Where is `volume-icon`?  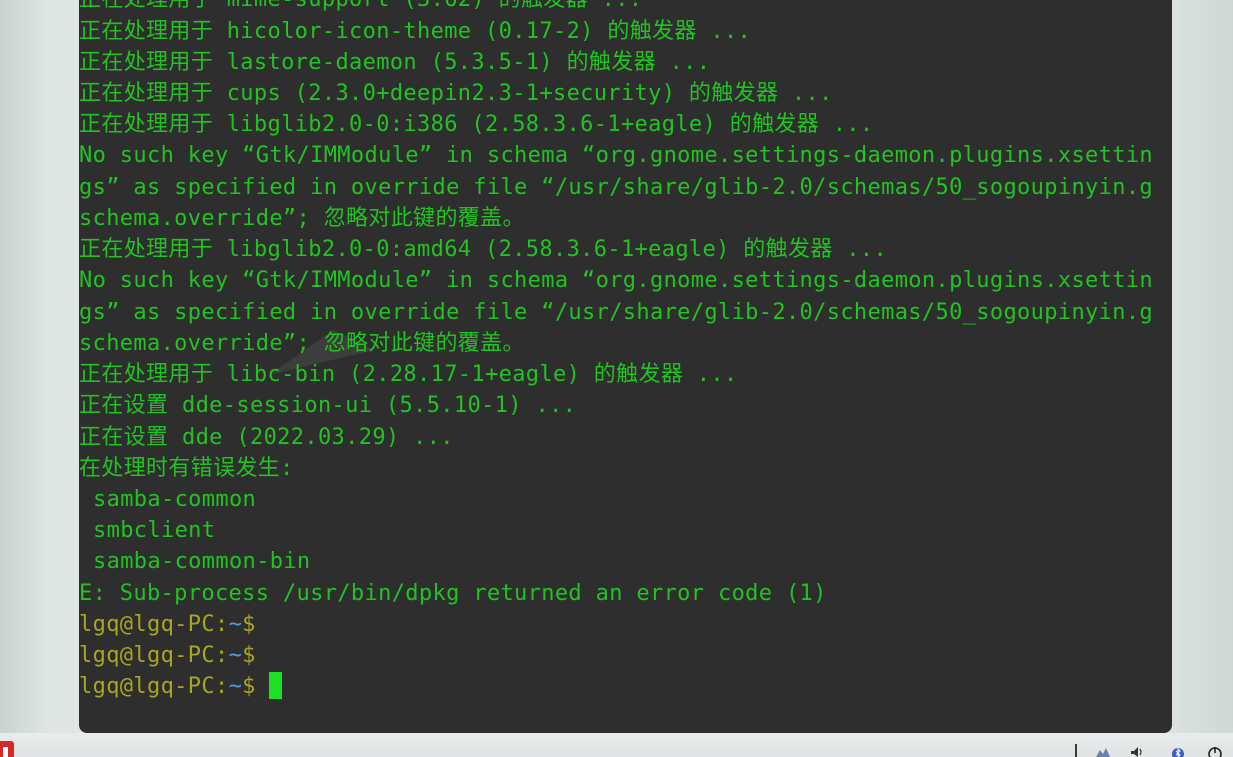
volume-icon is located at coordinates (1137, 751).